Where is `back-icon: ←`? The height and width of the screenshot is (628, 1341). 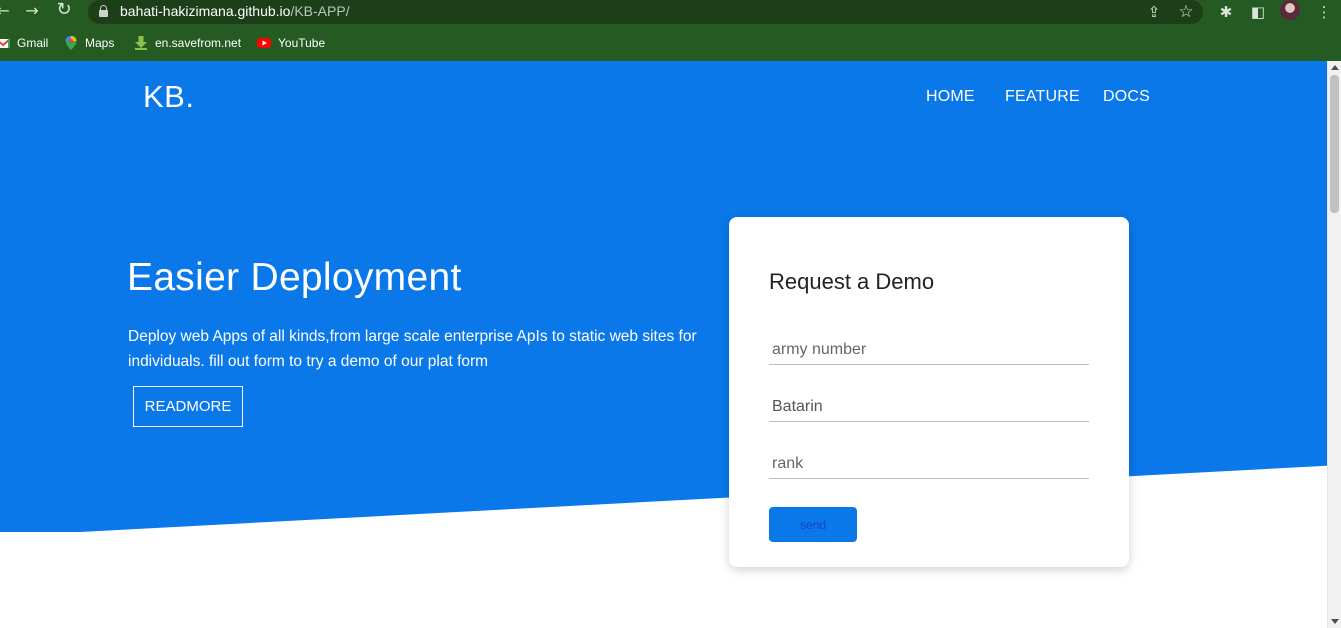
back-icon: ← is located at coordinates (6, 11).